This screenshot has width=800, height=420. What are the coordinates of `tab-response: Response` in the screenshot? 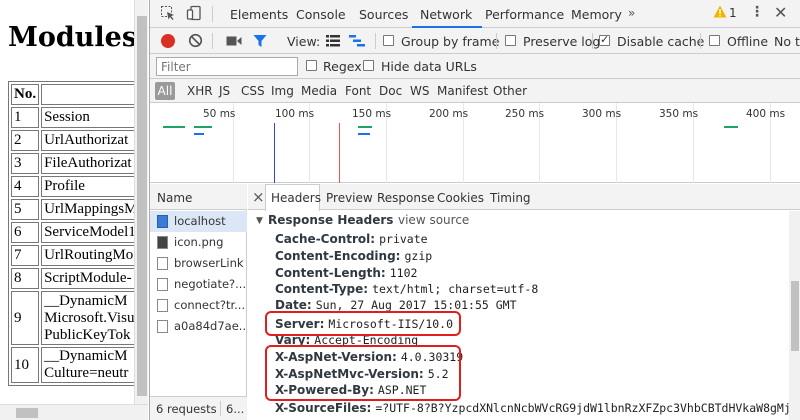 It's located at (406, 198).